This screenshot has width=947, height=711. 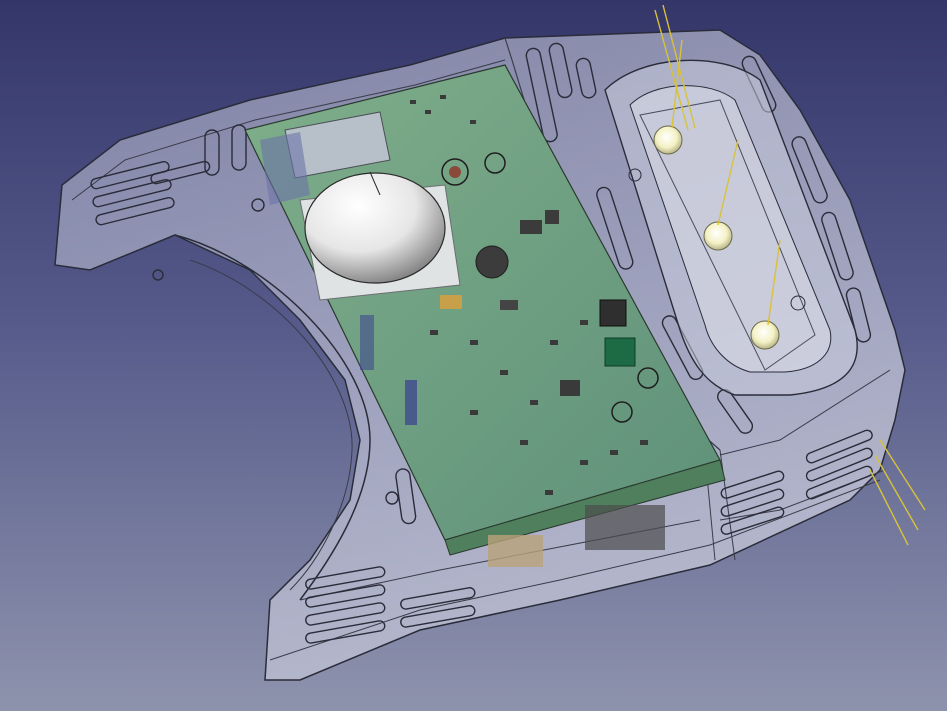 What do you see at coordinates (375, 227) in the screenshot?
I see `dome-sensor` at bounding box center [375, 227].